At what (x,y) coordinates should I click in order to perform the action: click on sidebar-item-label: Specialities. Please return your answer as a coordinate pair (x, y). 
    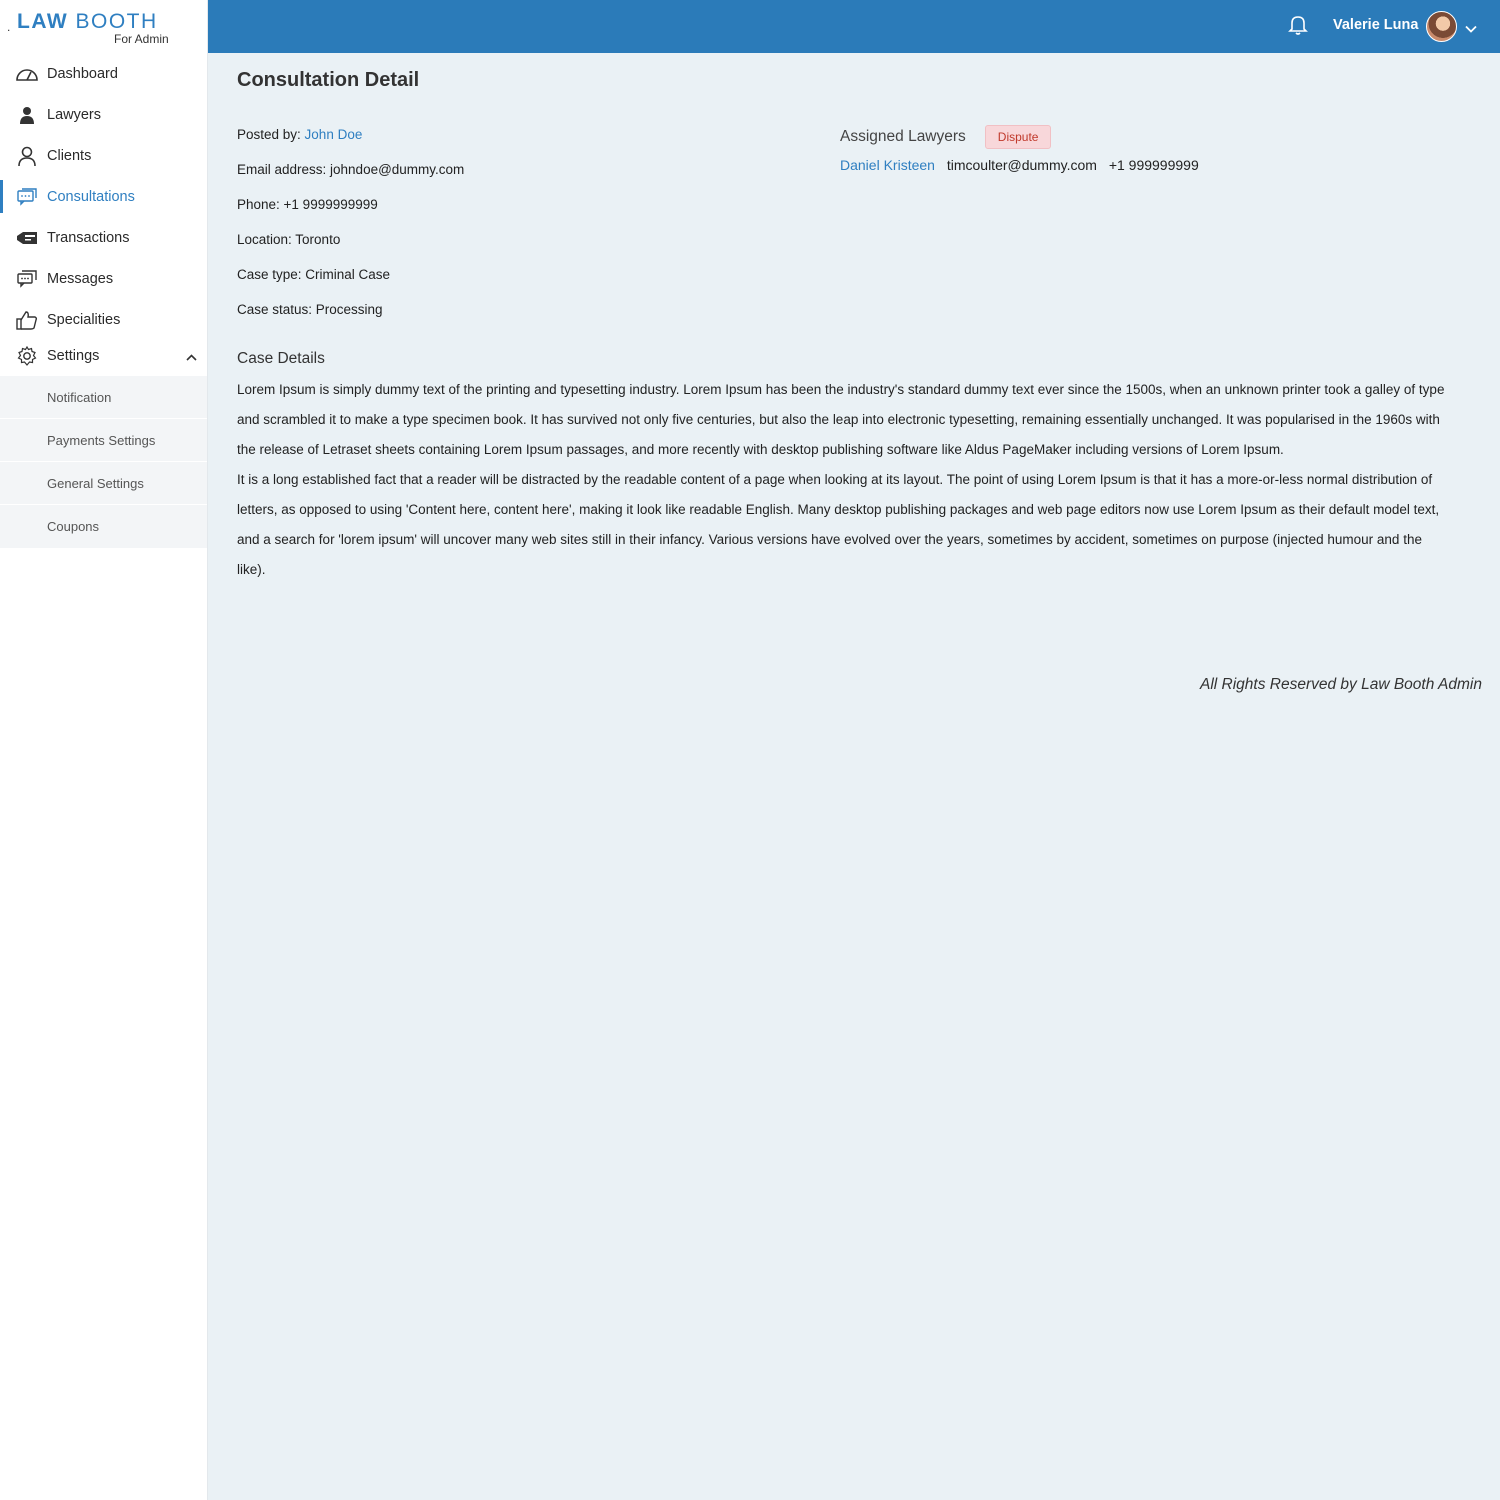
    Looking at the image, I should click on (84, 319).